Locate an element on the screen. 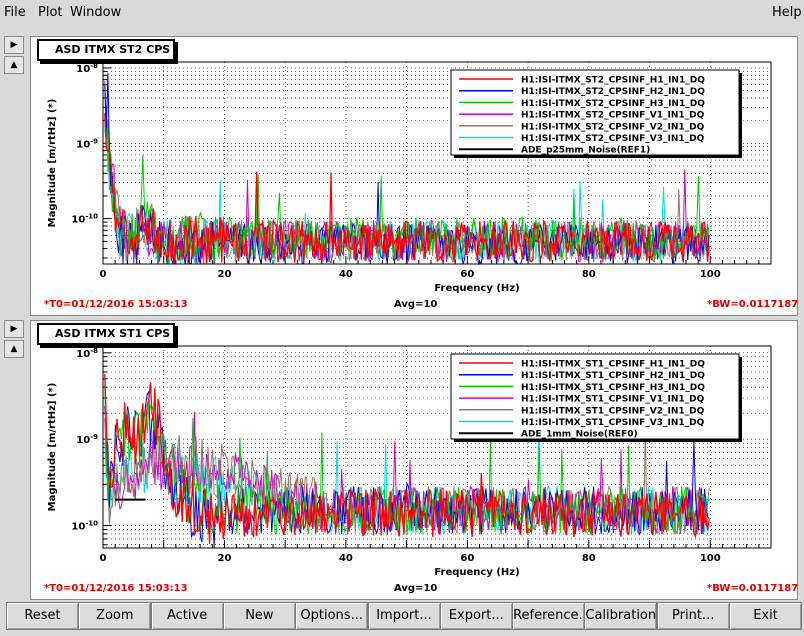 This screenshot has width=804, height=636. reset-button: Reset is located at coordinates (42, 616).